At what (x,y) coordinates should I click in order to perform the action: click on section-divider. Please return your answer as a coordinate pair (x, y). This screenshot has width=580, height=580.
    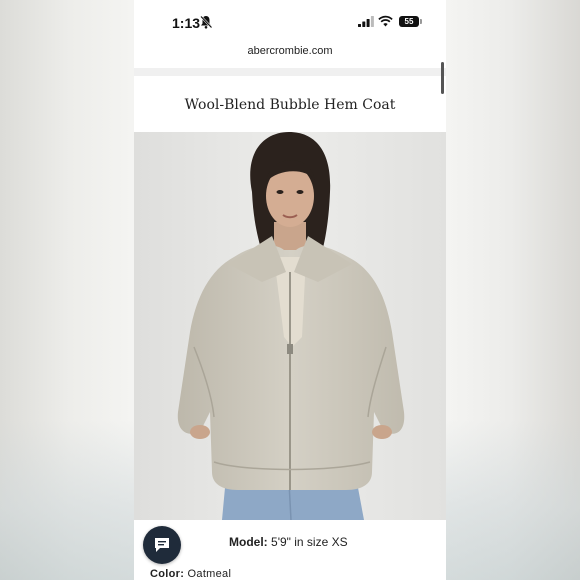
    Looking at the image, I should click on (290, 72).